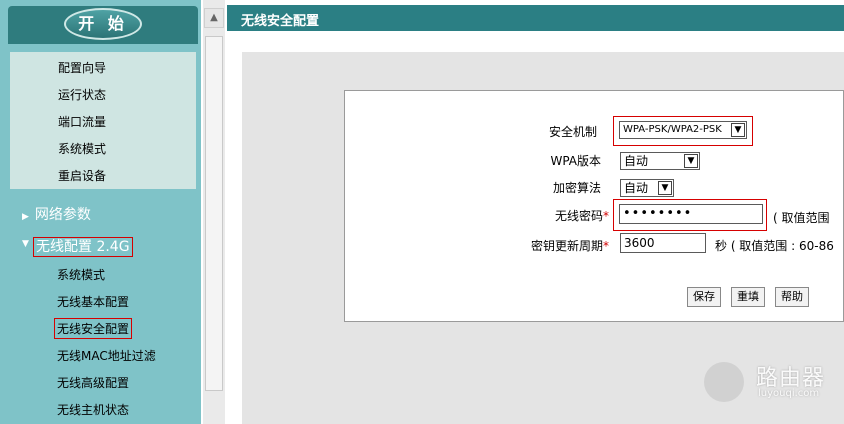  Describe the element at coordinates (724, 382) in the screenshot. I see `router-logo-icon` at that location.